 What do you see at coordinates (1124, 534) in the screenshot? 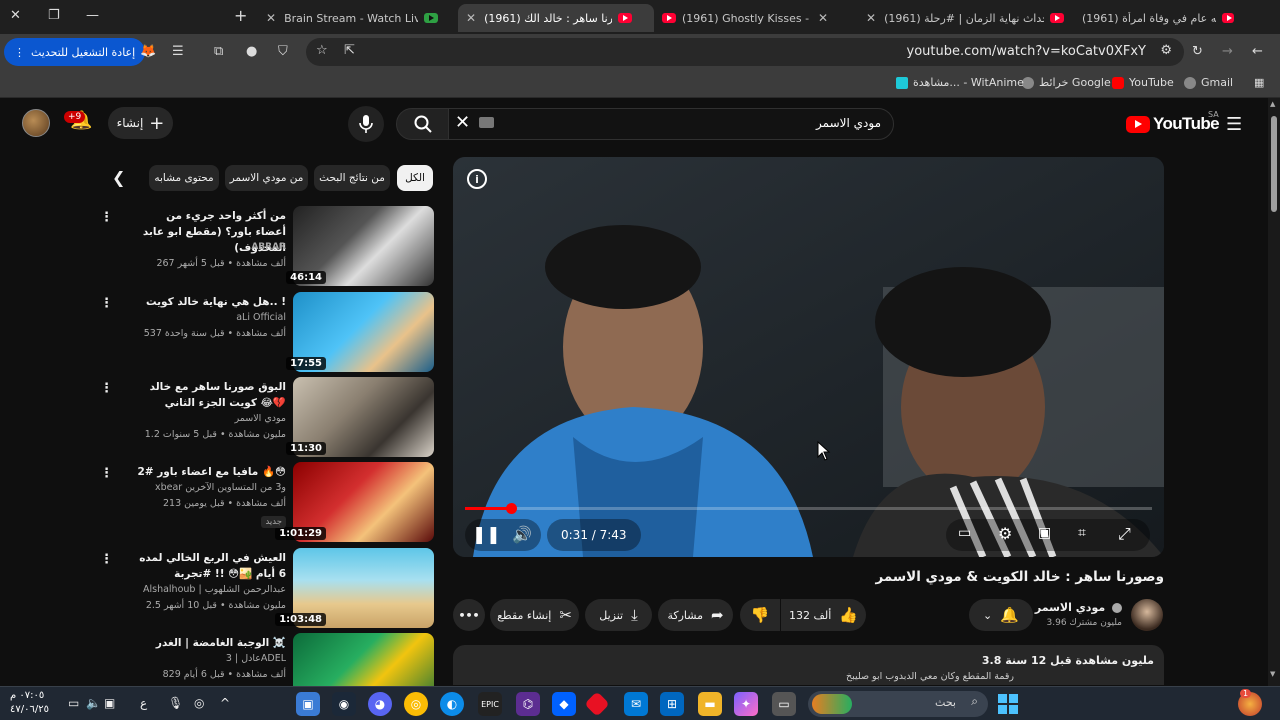
I see `fullscreen-icon: ⤢` at bounding box center [1124, 534].